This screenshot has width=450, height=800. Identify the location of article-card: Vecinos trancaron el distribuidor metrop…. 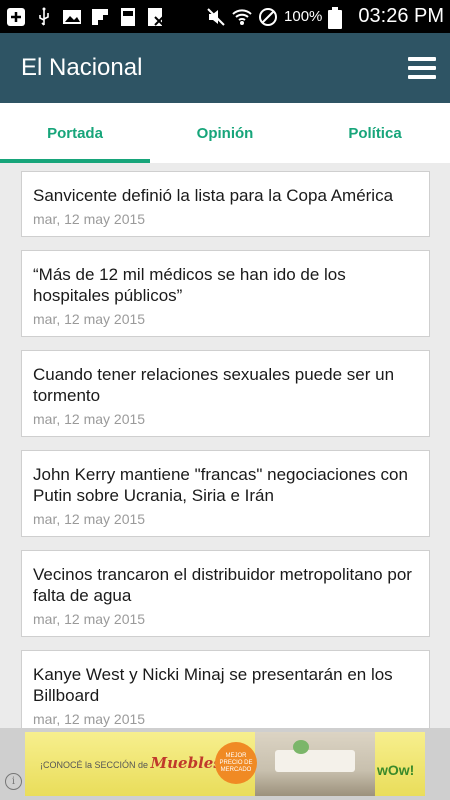
(225, 593).